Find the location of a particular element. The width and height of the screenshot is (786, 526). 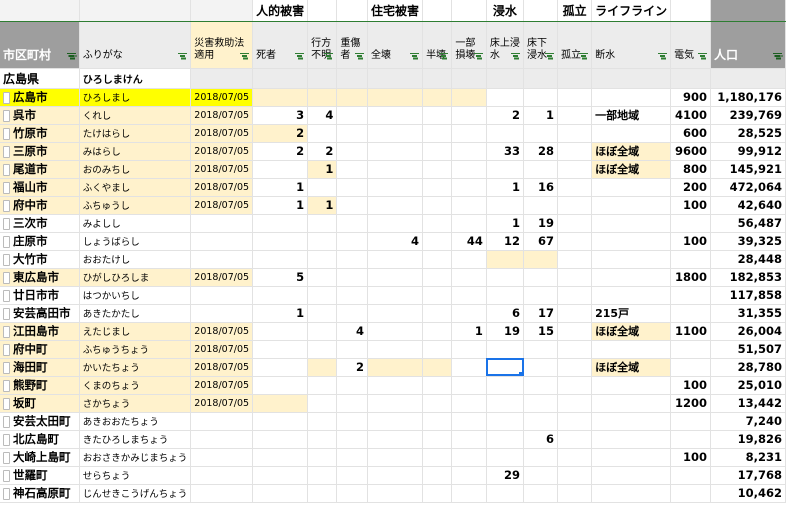

value-cell: 215戸 is located at coordinates (631, 313).